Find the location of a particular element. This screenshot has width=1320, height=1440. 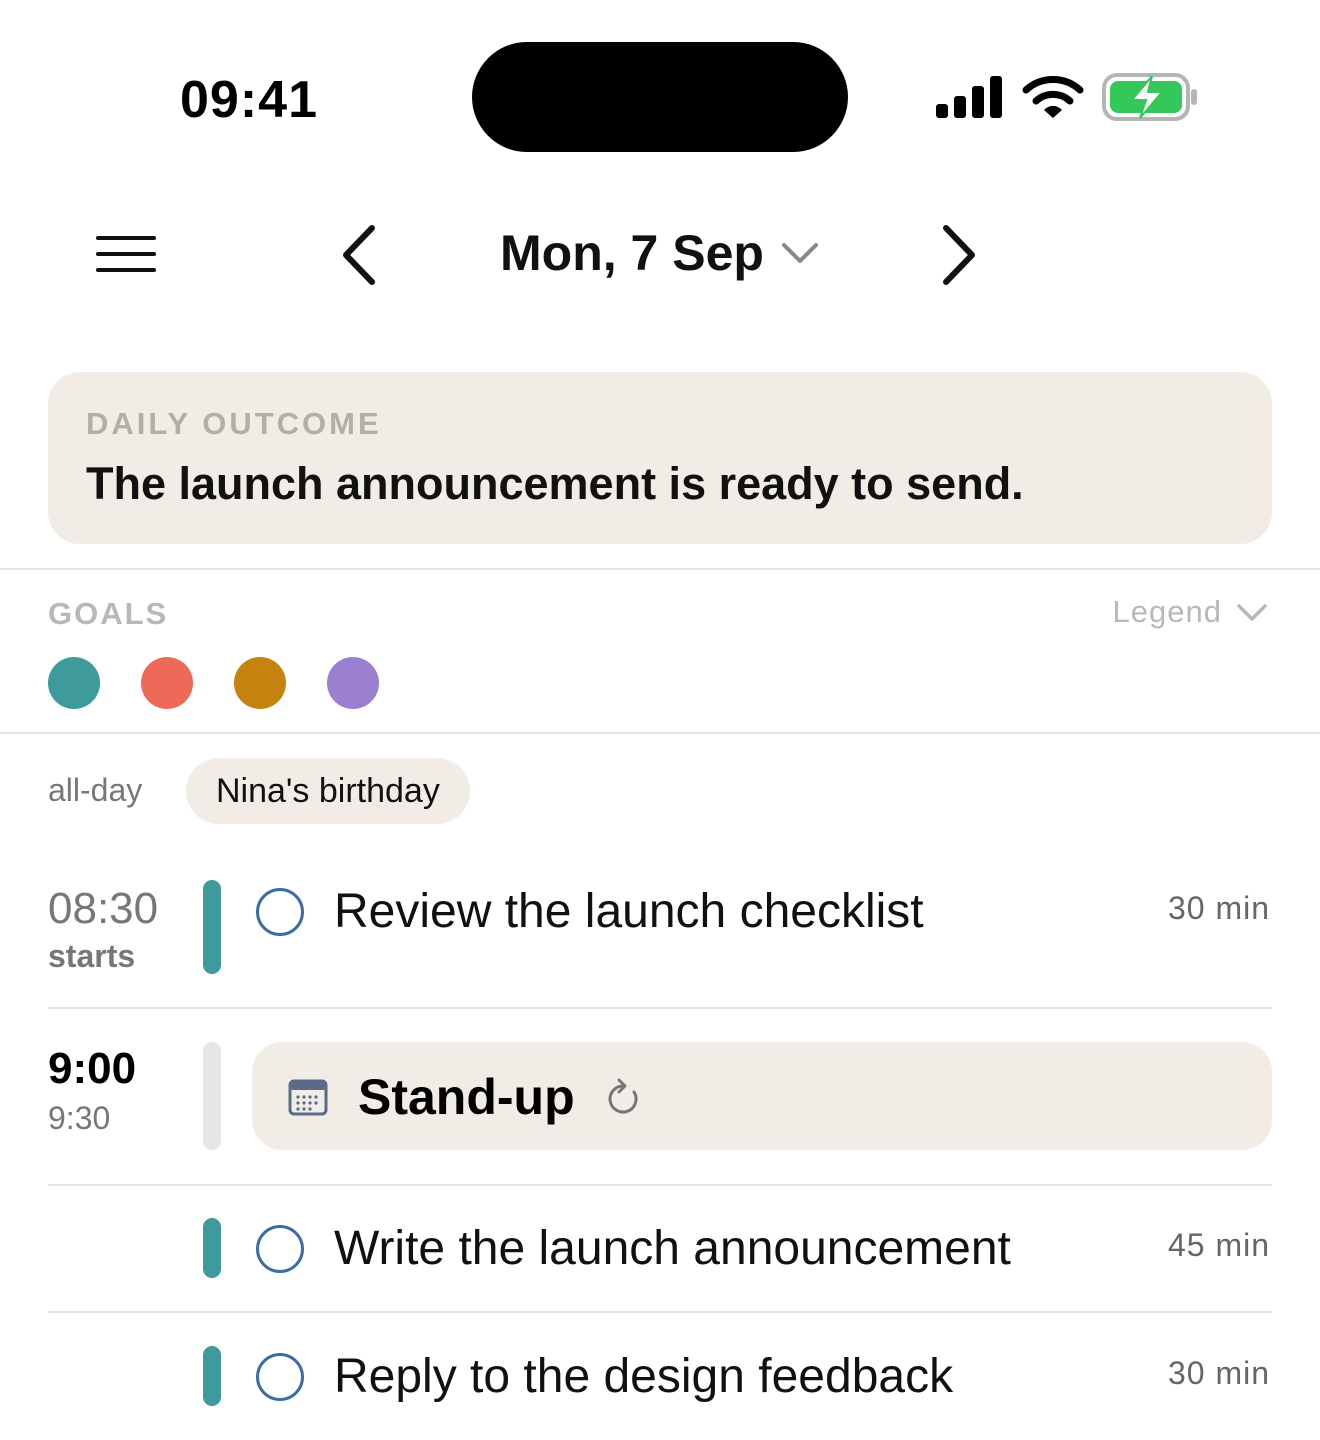

date-navigation: Mon, 7 Sep is located at coordinates (660, 255).